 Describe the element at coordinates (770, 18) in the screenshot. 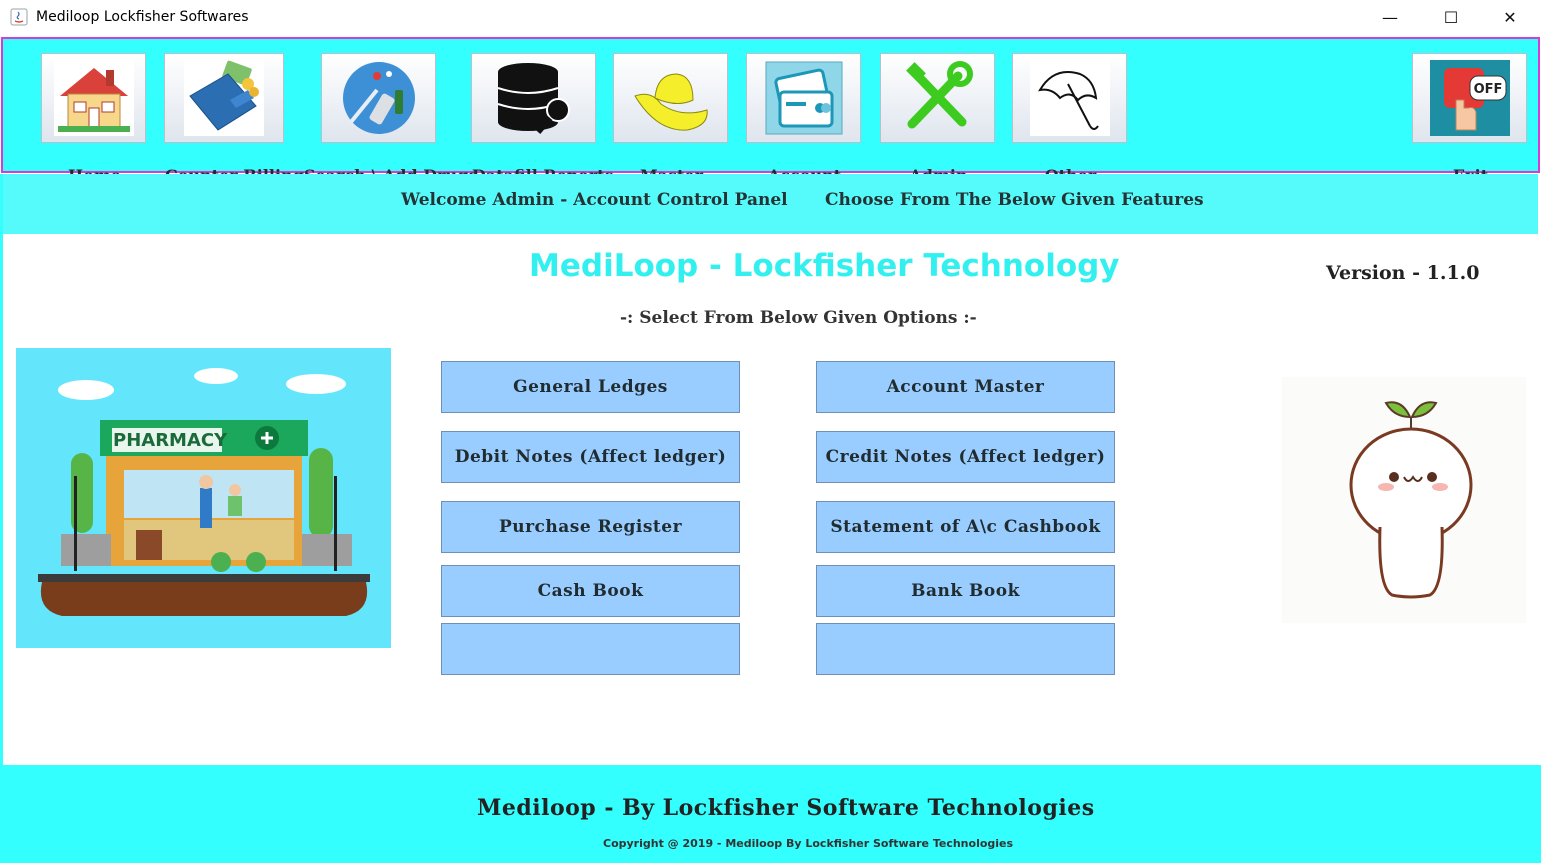

I see `window-titlebar: Mediloop Lockfisher Softwares — ☐ ✕` at that location.